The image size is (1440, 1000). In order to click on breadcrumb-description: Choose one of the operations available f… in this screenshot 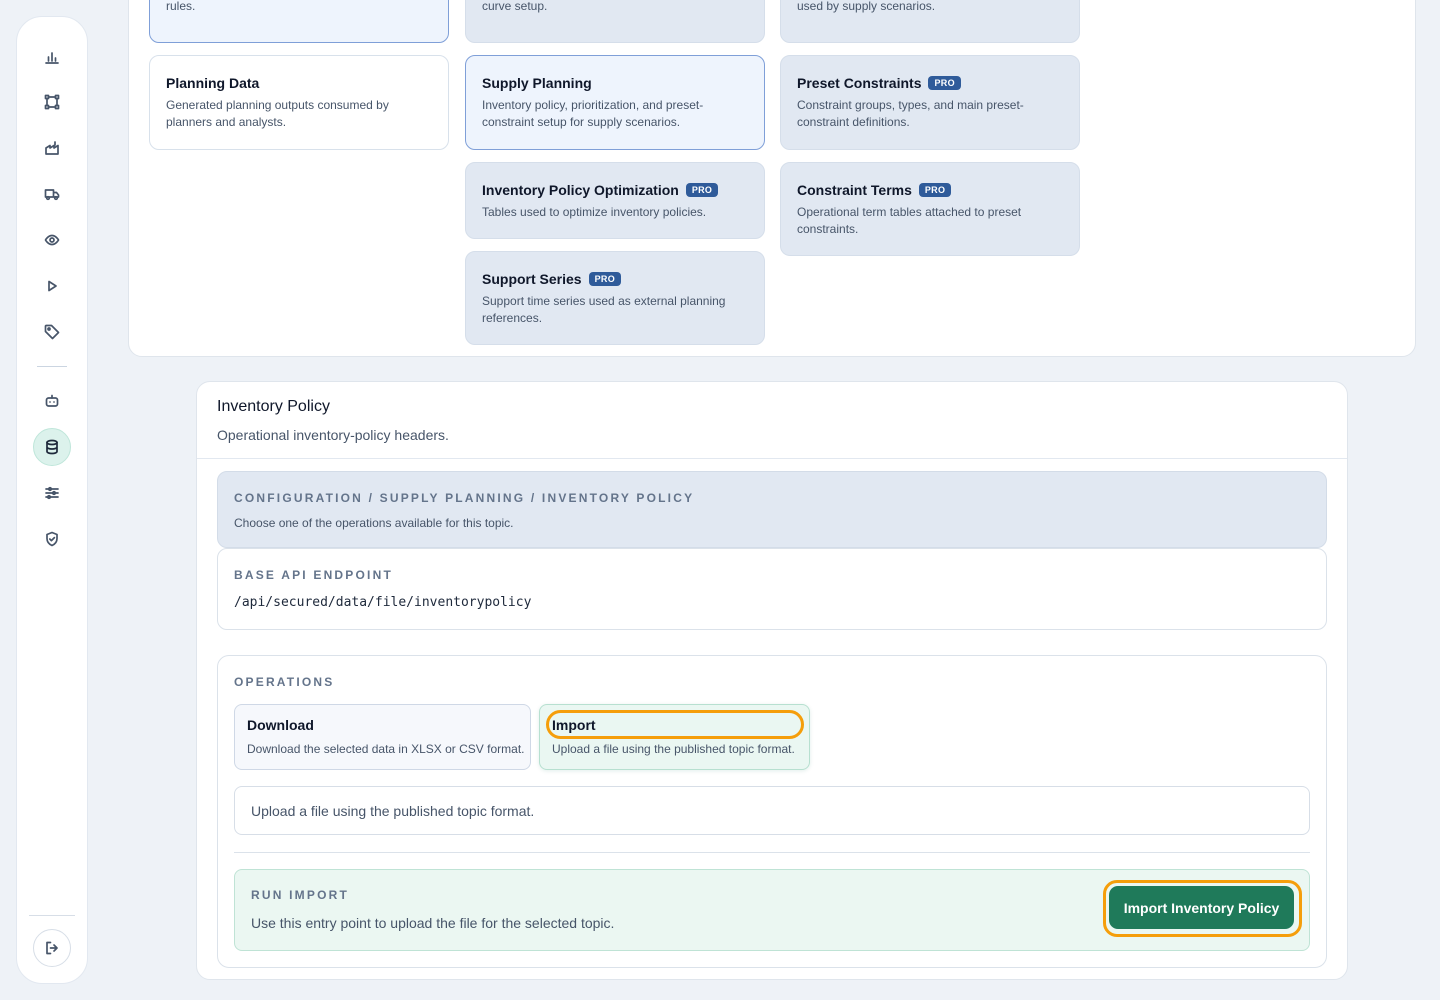, I will do `click(374, 523)`.